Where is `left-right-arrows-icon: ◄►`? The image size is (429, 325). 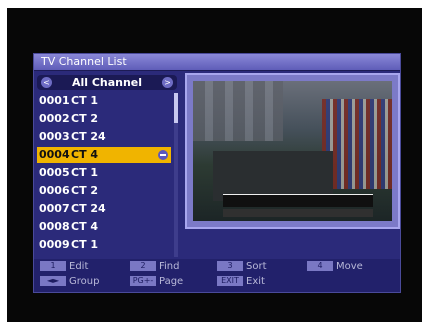 left-right-arrows-icon: ◄► is located at coordinates (53, 281).